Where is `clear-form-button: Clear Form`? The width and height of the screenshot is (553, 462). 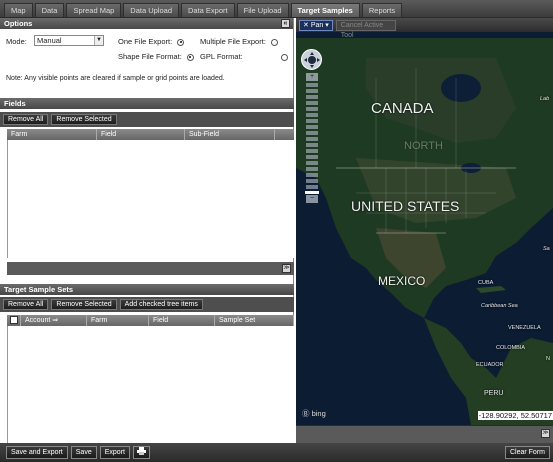
clear-form-button: Clear Form is located at coordinates (527, 452).